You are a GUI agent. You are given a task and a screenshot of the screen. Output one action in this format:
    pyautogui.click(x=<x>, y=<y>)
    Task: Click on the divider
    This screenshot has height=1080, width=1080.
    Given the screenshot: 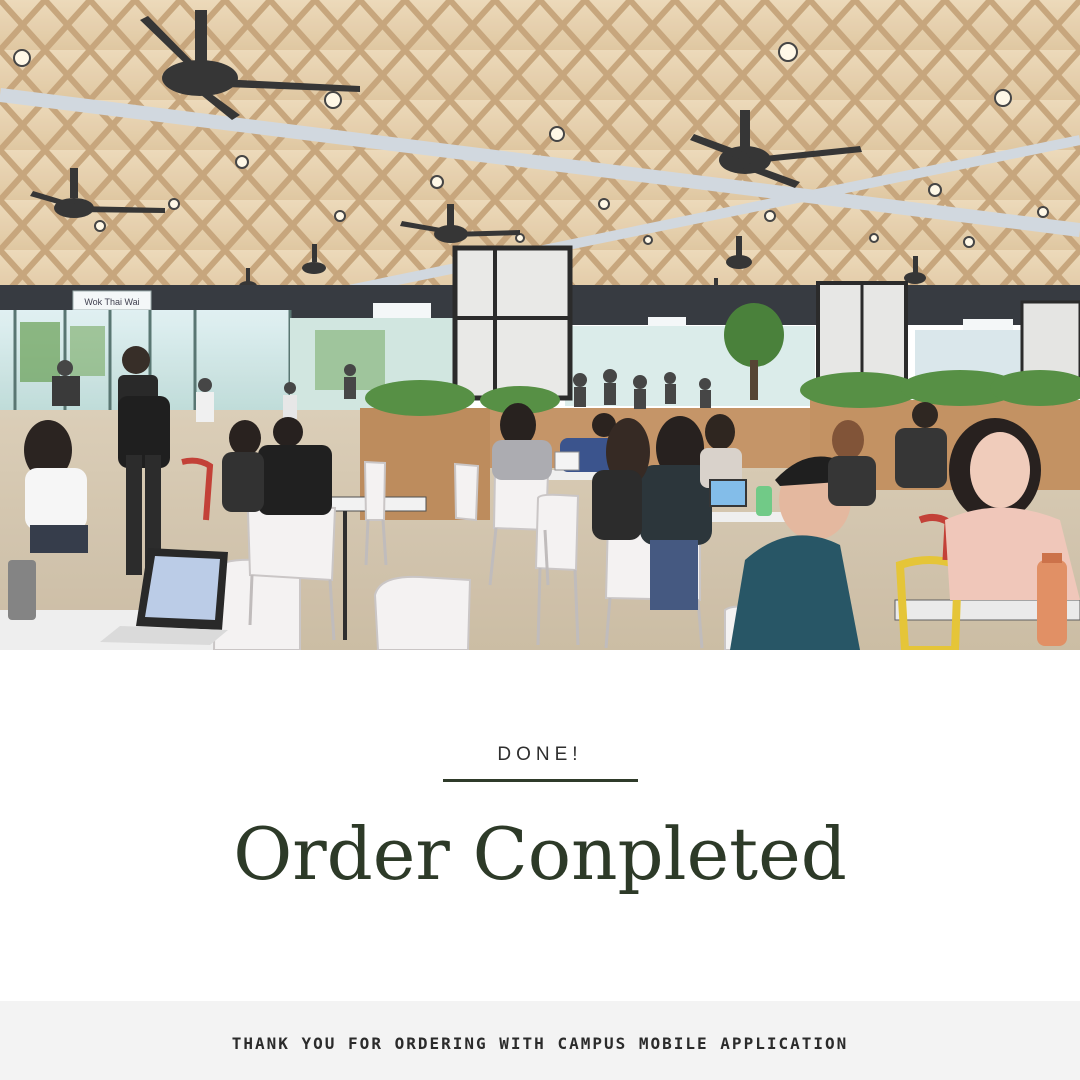 What is the action you would take?
    pyautogui.click(x=540, y=780)
    